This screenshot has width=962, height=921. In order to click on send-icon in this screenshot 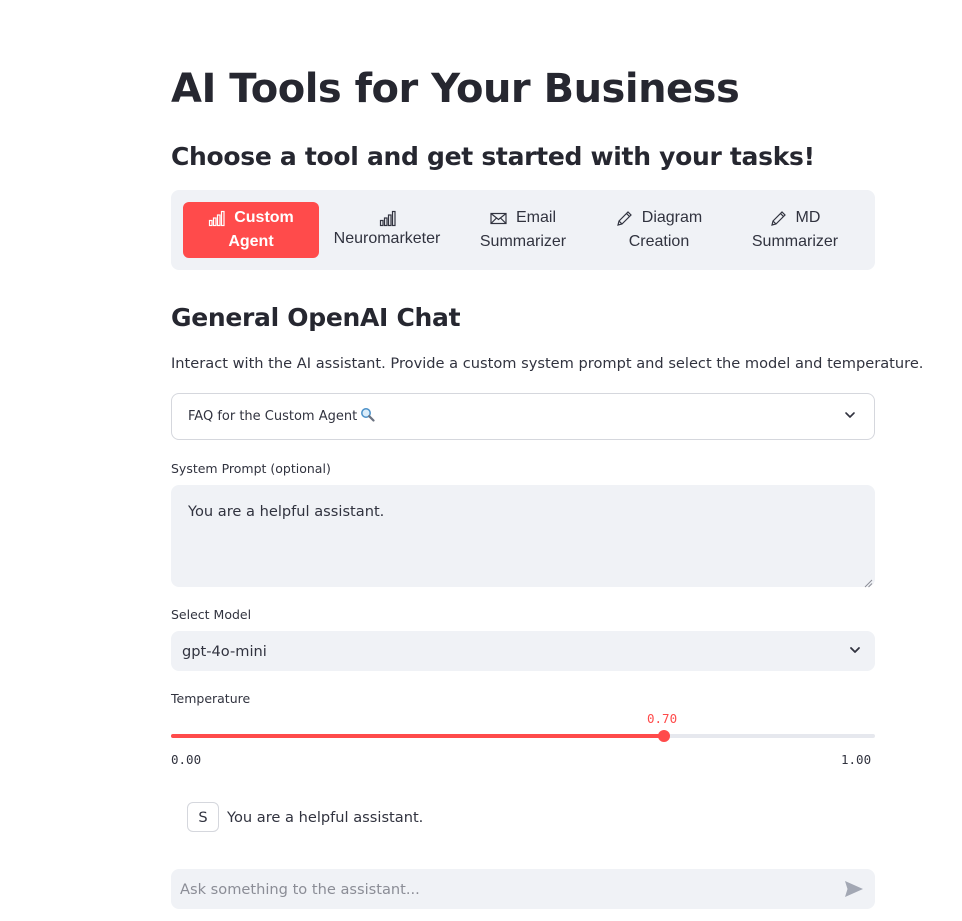, I will do `click(854, 889)`.